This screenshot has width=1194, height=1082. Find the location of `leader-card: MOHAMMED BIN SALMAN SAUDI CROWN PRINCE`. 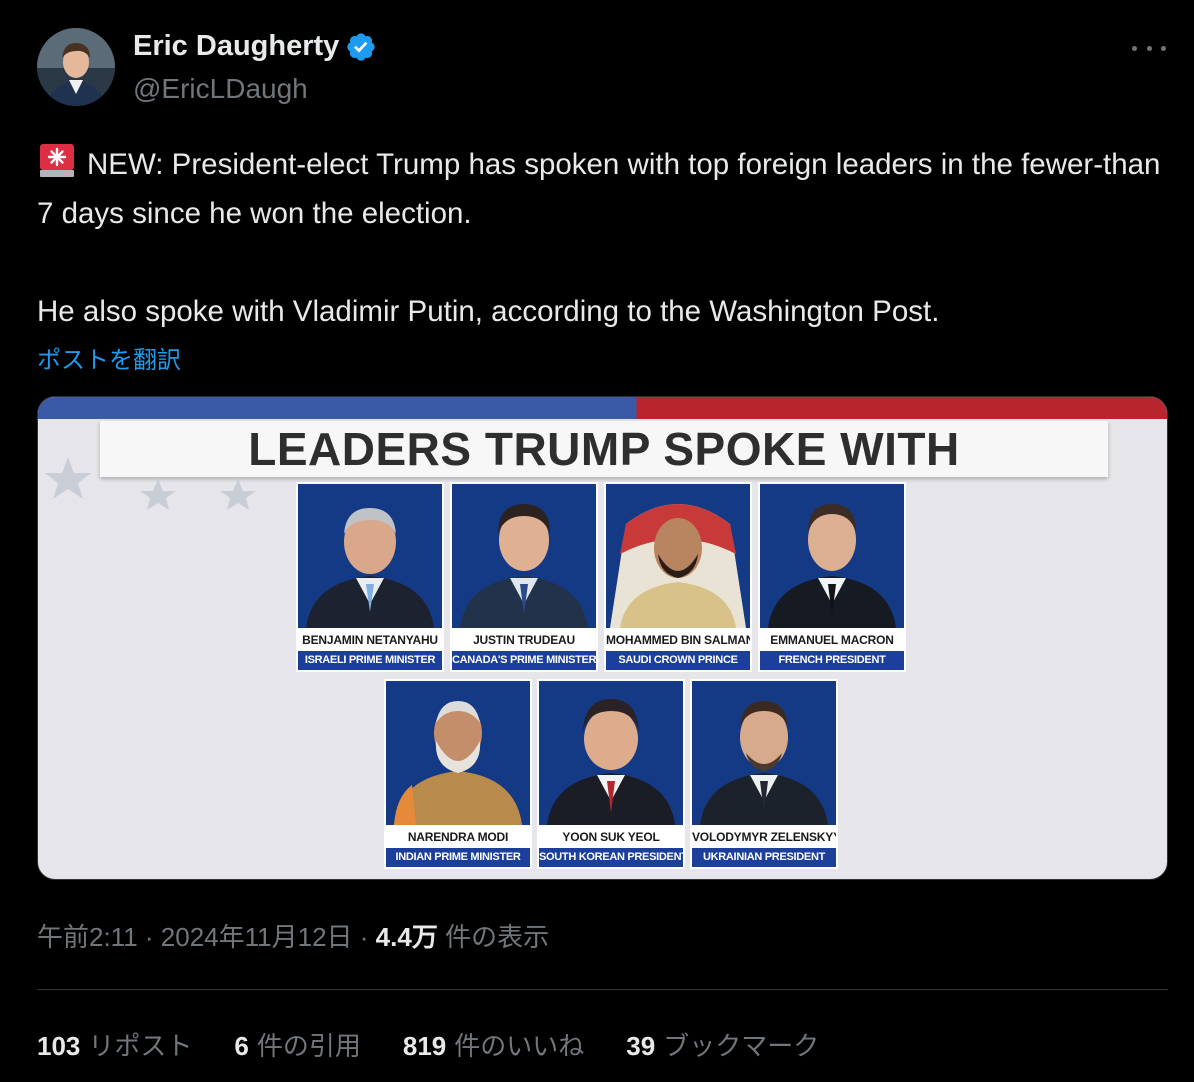

leader-card: MOHAMMED BIN SALMAN SAUDI CROWN PRINCE is located at coordinates (678, 577).